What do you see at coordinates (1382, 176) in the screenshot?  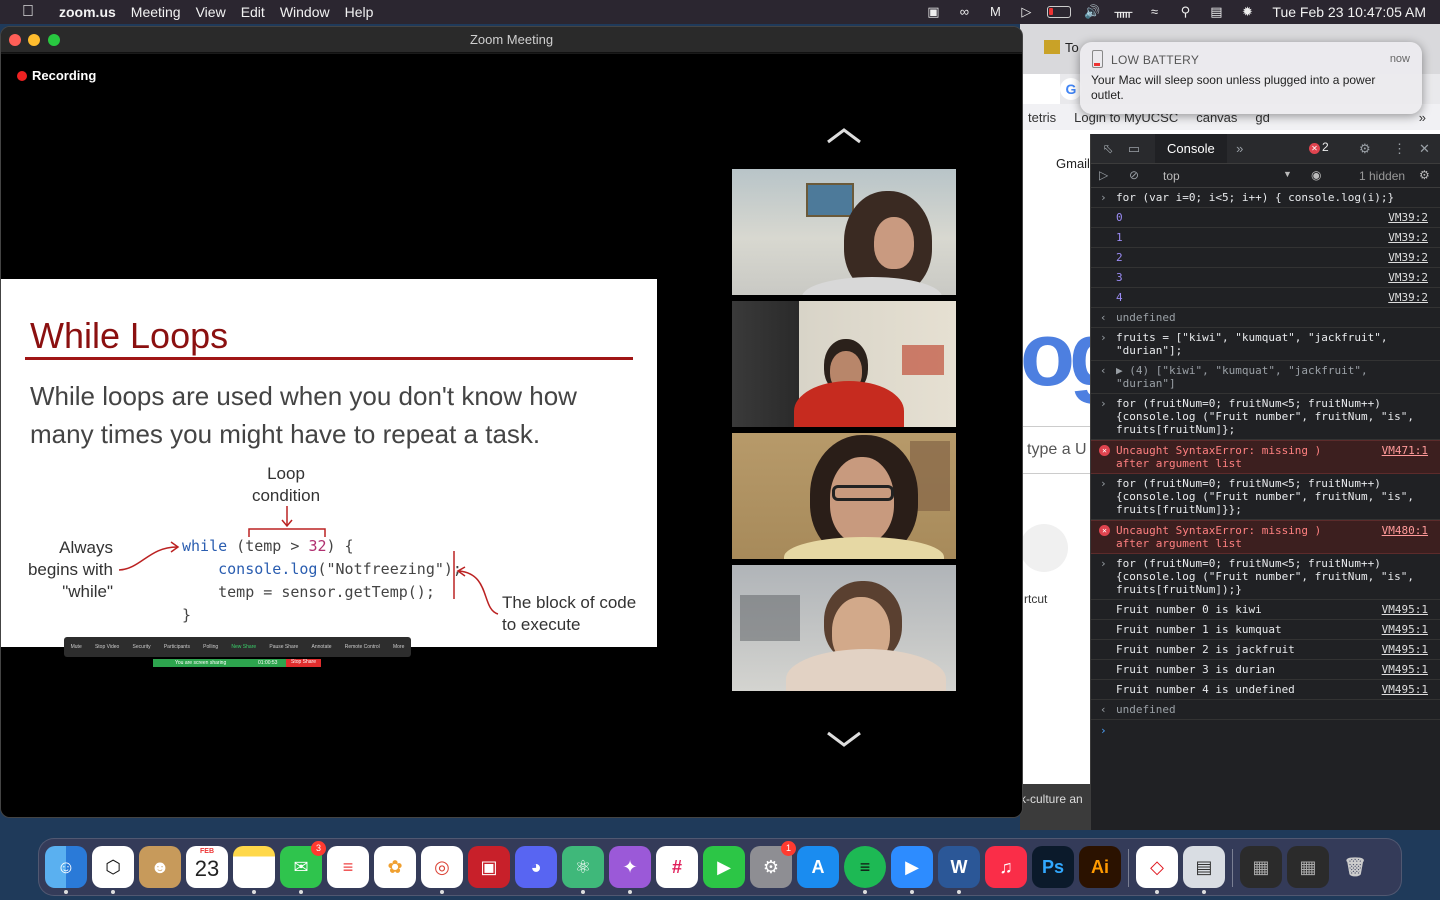 I see `hidden-count: 1 hidden` at bounding box center [1382, 176].